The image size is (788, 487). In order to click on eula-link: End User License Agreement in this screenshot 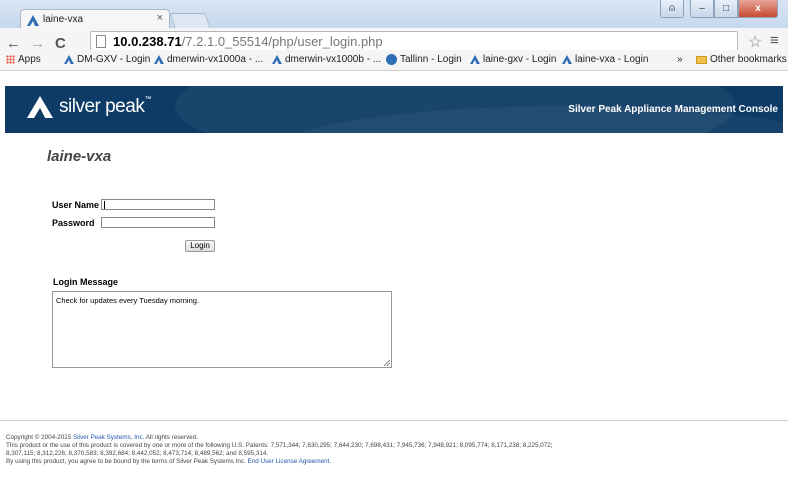, I will do `click(289, 461)`.